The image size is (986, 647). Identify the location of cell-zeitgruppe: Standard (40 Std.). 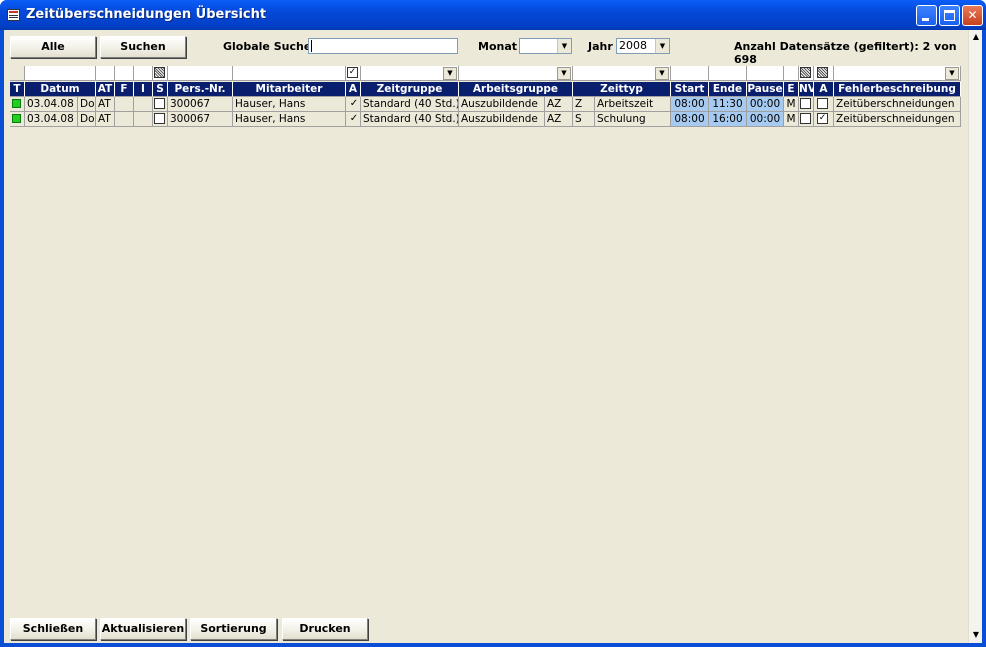
(410, 104).